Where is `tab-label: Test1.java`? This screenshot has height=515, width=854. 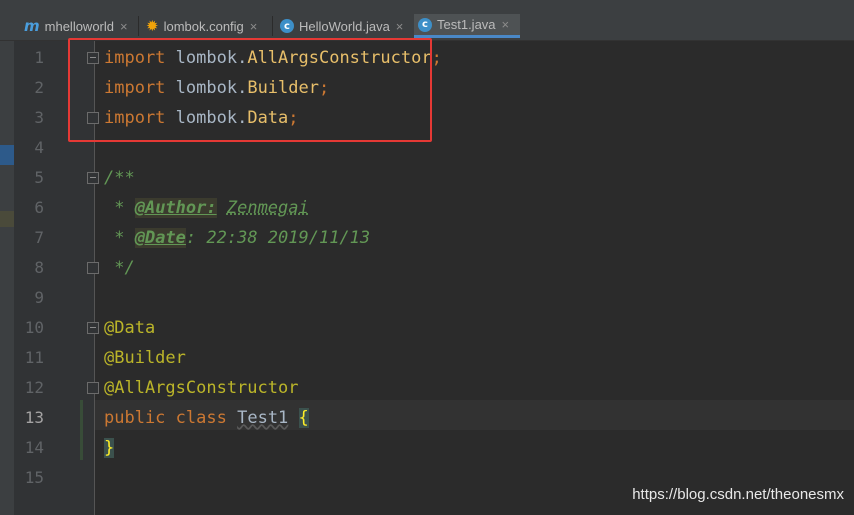 tab-label: Test1.java is located at coordinates (466, 24).